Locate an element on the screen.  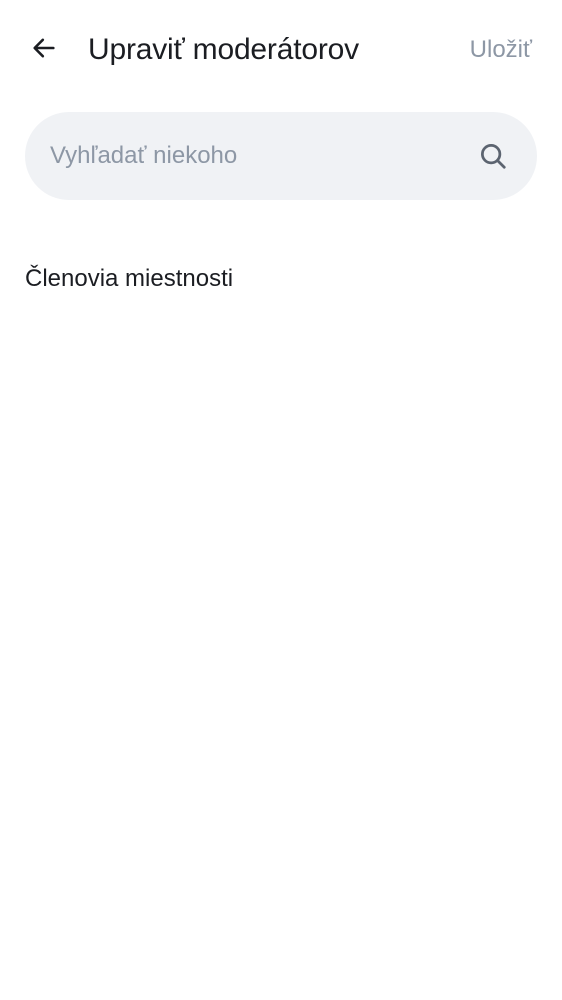
search-input is located at coordinates (260, 156).